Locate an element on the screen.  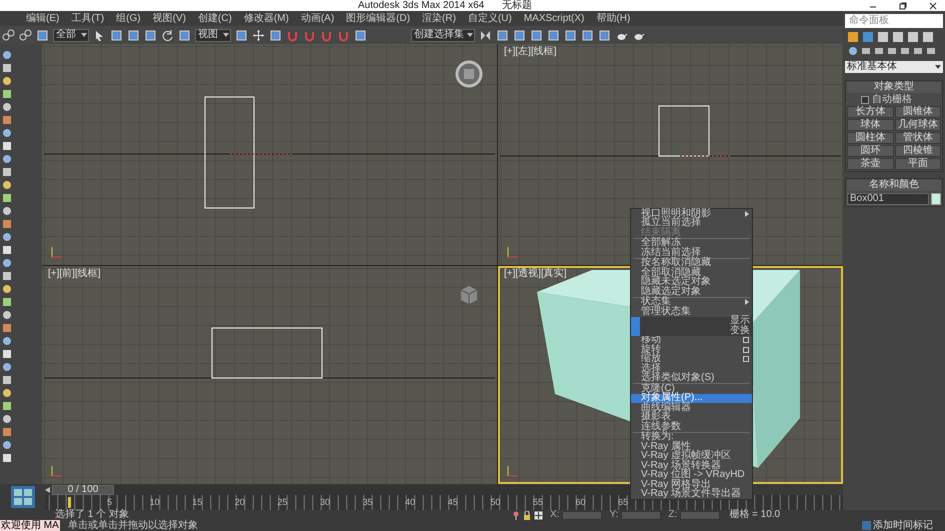
menu-section-header: 显示 is located at coordinates (691, 321).